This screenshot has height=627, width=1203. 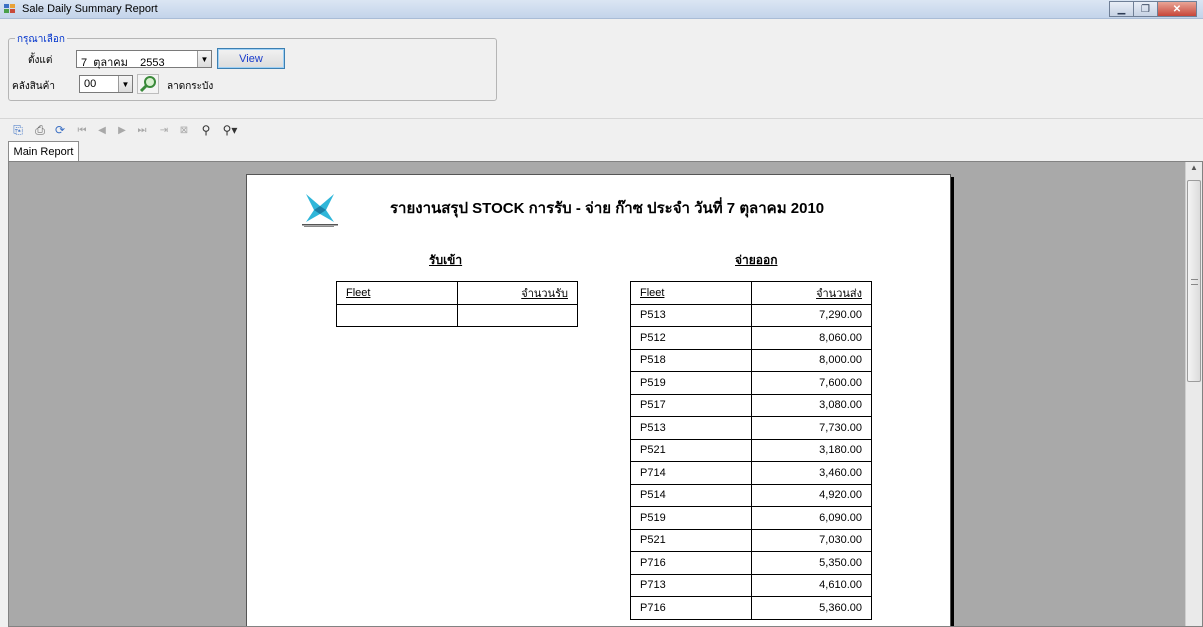 What do you see at coordinates (811, 608) in the screenshot?
I see `quantity-cell: 5,360.00` at bounding box center [811, 608].